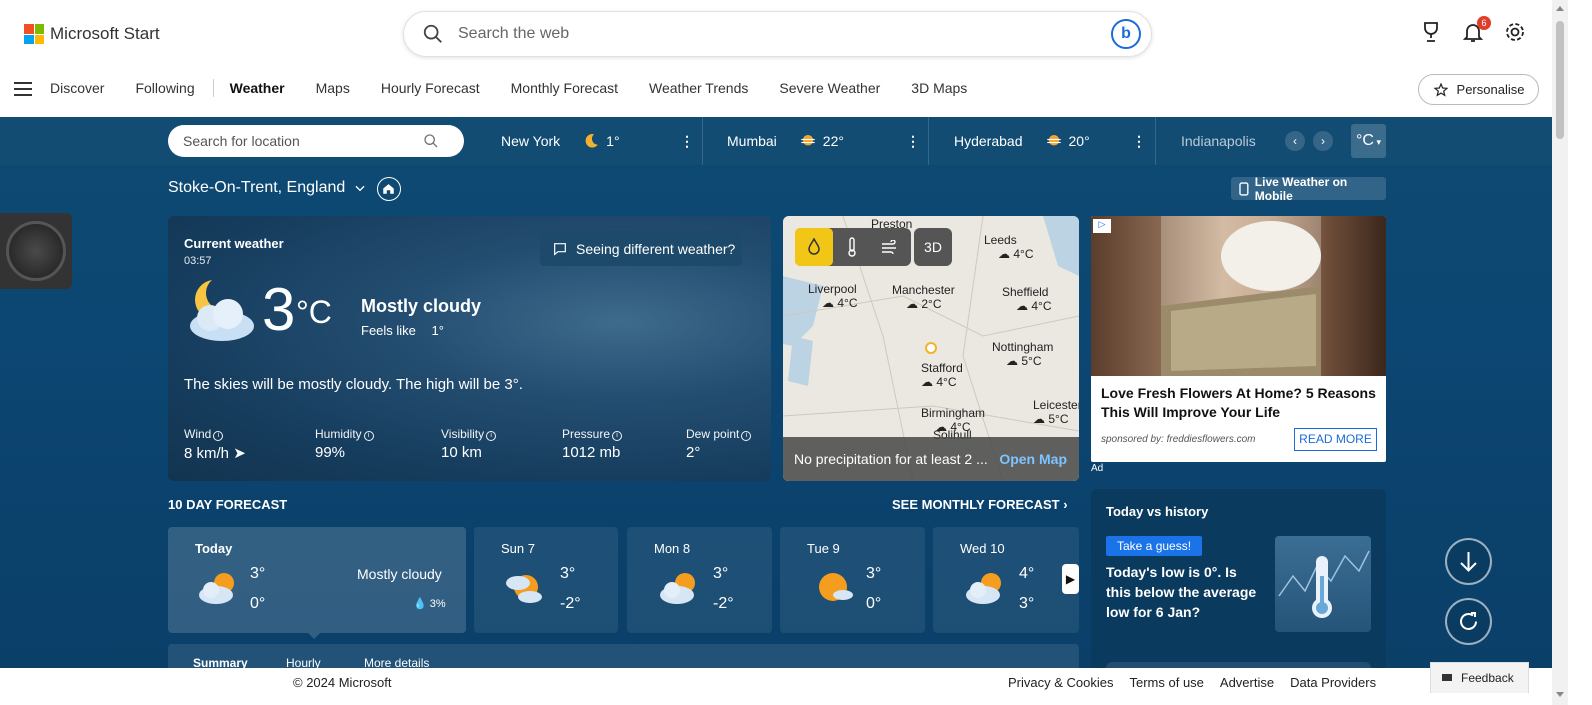  What do you see at coordinates (1009, 247) in the screenshot?
I see `map-place-leeds: Leeds ☁ 4°C` at bounding box center [1009, 247].